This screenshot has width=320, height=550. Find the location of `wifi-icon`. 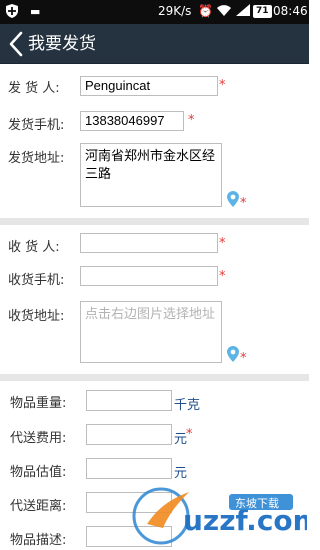

wifi-icon is located at coordinates (224, 10).